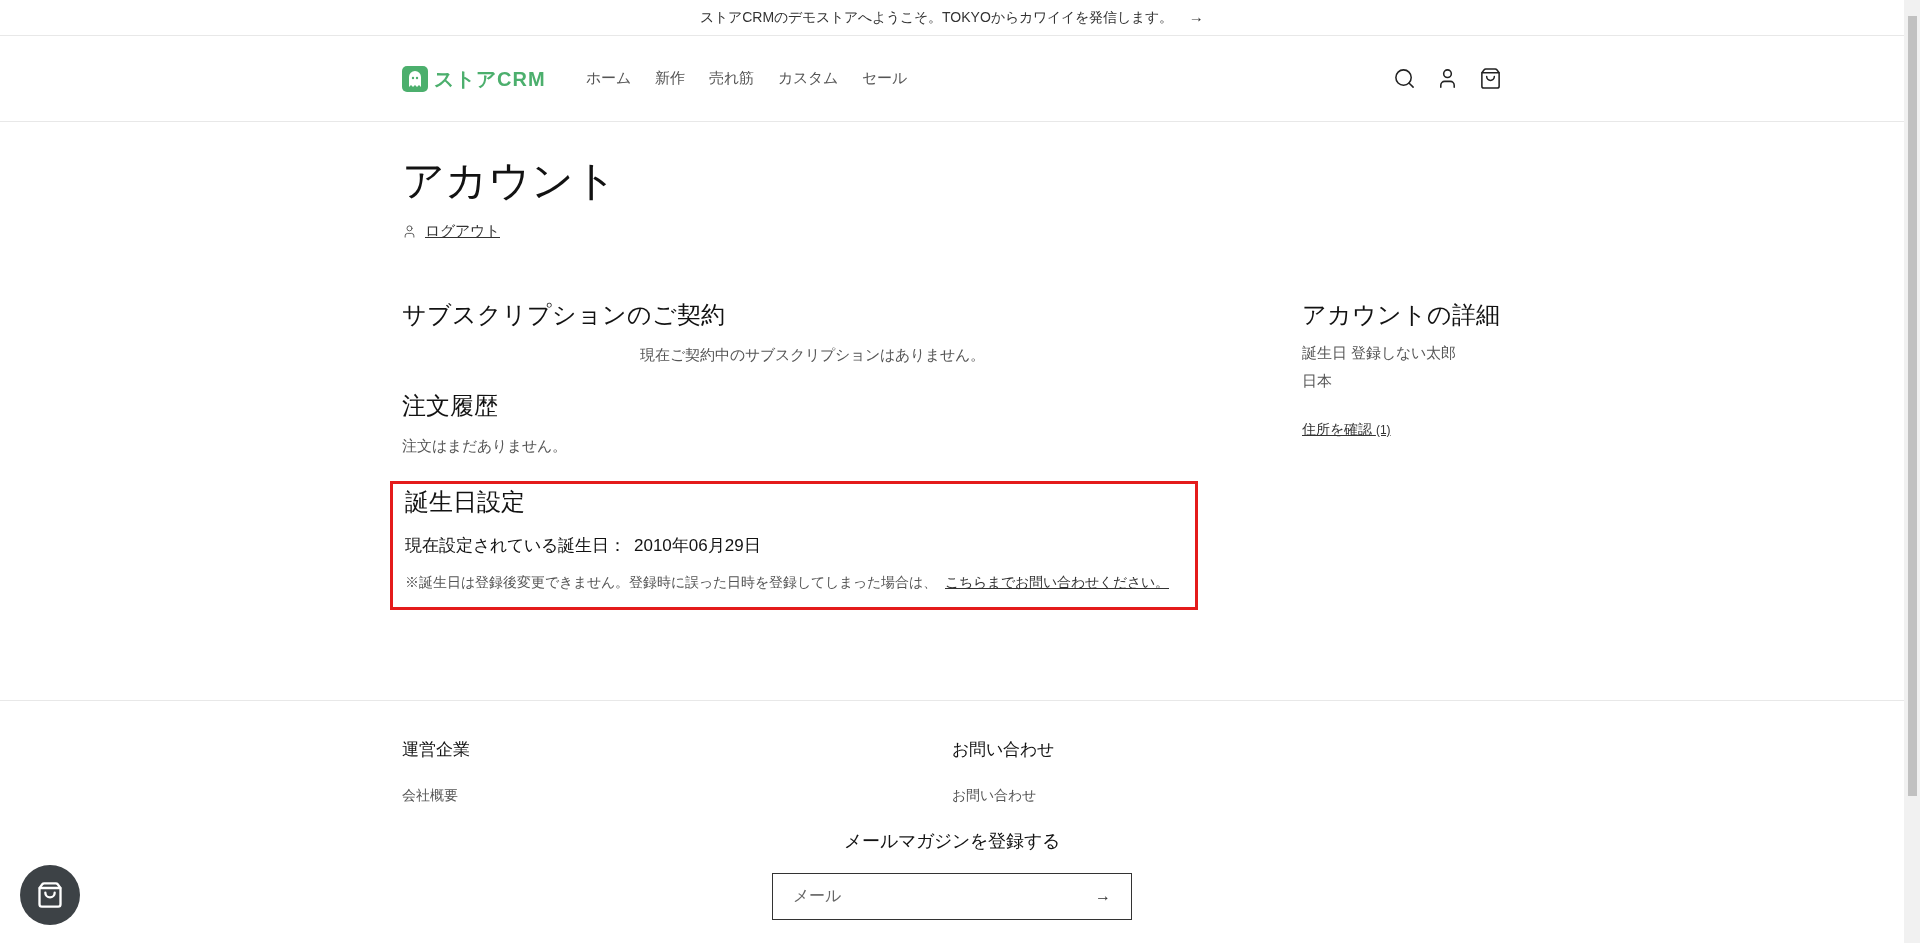 The height and width of the screenshot is (943, 1920). I want to click on birthday-note: ※誕生日は登録後変更できません。登録時に誤った日時を登録してしまった場合は、, so click(671, 582).